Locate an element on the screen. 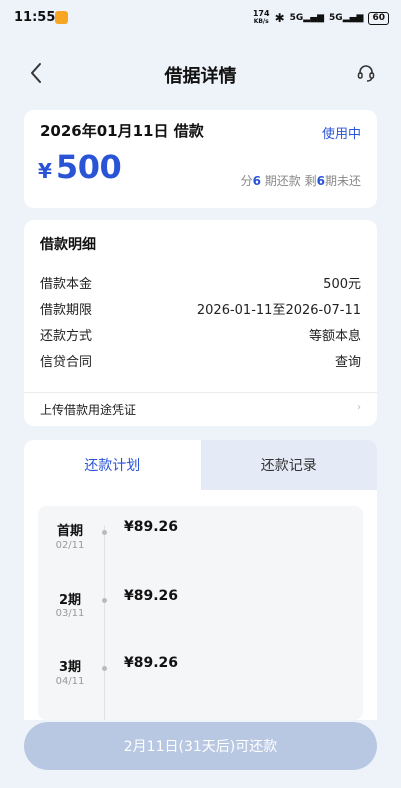 This screenshot has width=401, height=788. currency-symbol: ¥ is located at coordinates (45, 171).